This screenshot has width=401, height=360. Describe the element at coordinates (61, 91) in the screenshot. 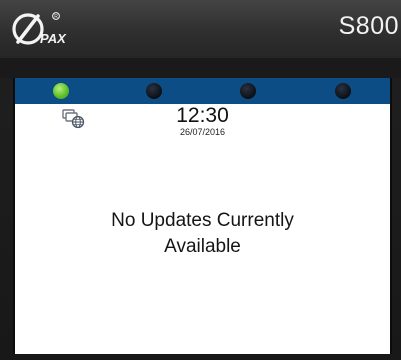

I see `status-led-green` at that location.